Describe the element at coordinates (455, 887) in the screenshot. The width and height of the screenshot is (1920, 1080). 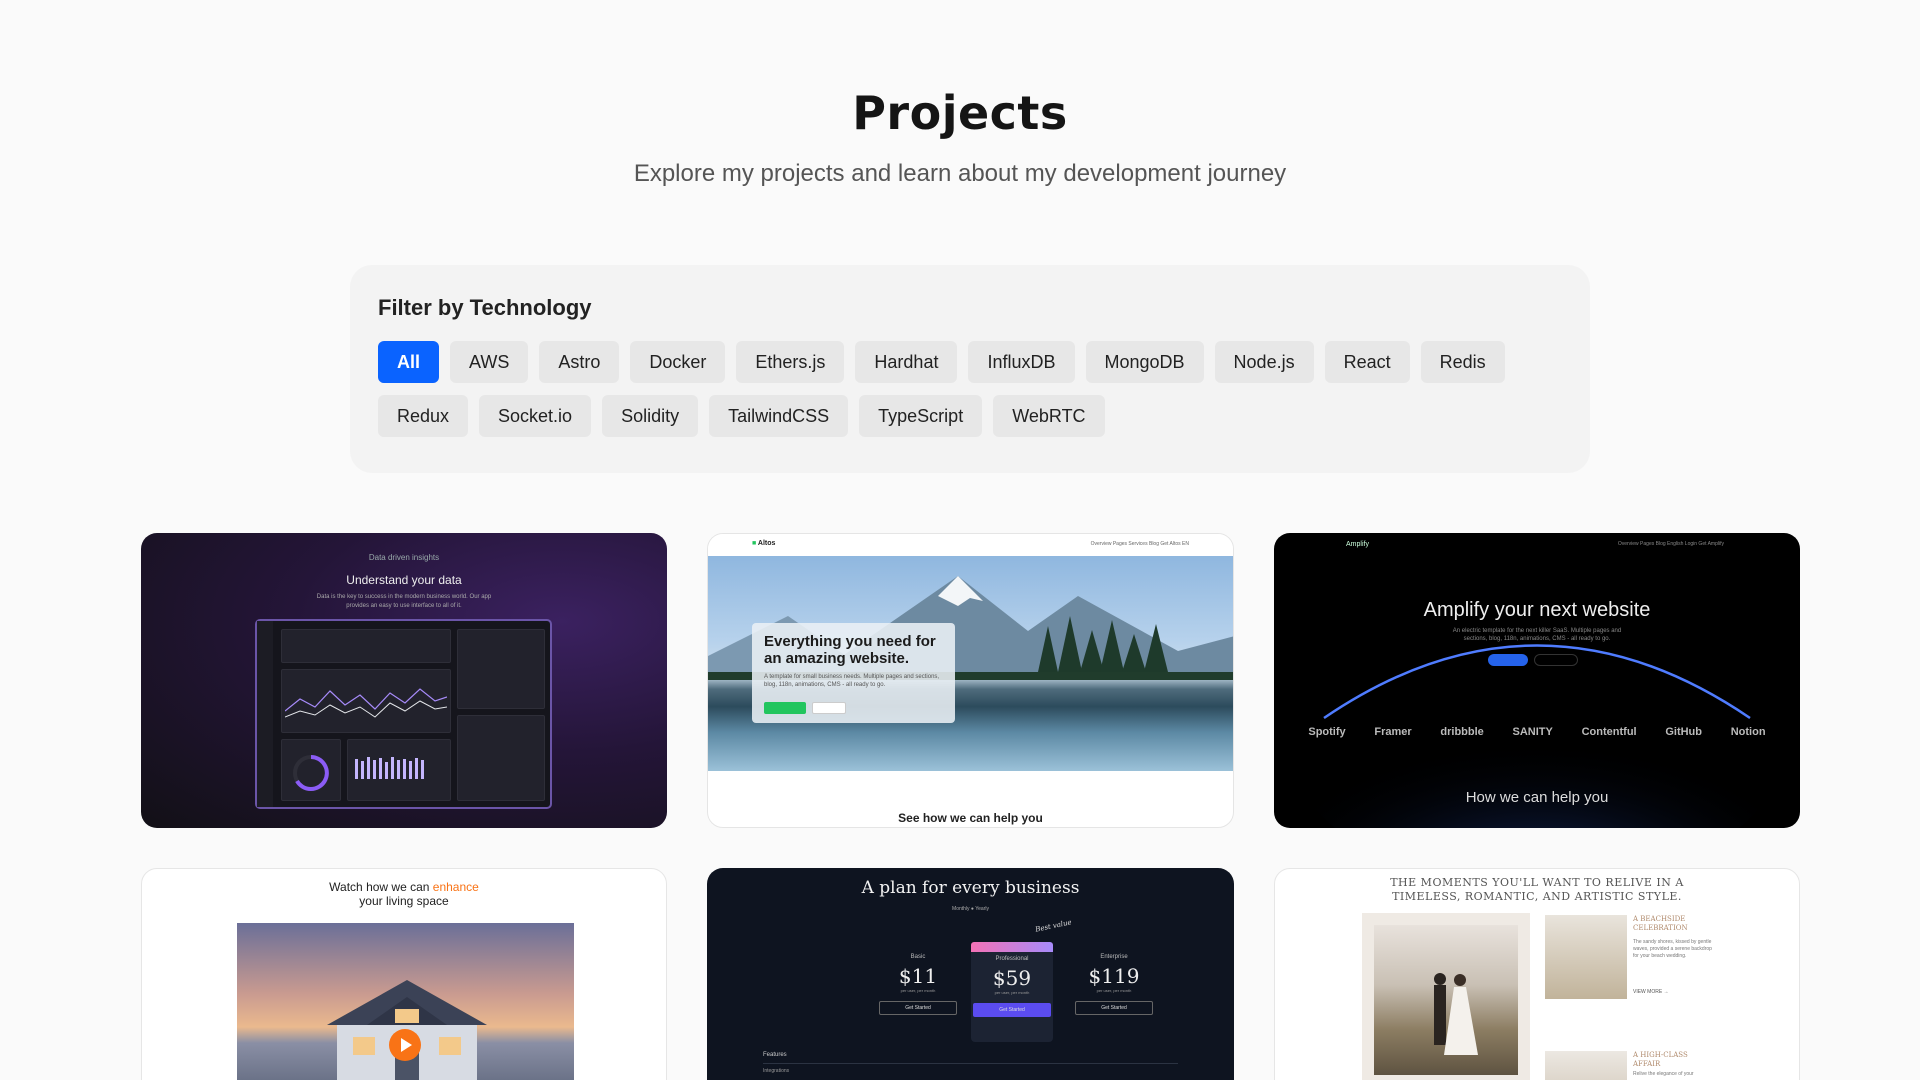
I see `highlight-word: enhance` at that location.